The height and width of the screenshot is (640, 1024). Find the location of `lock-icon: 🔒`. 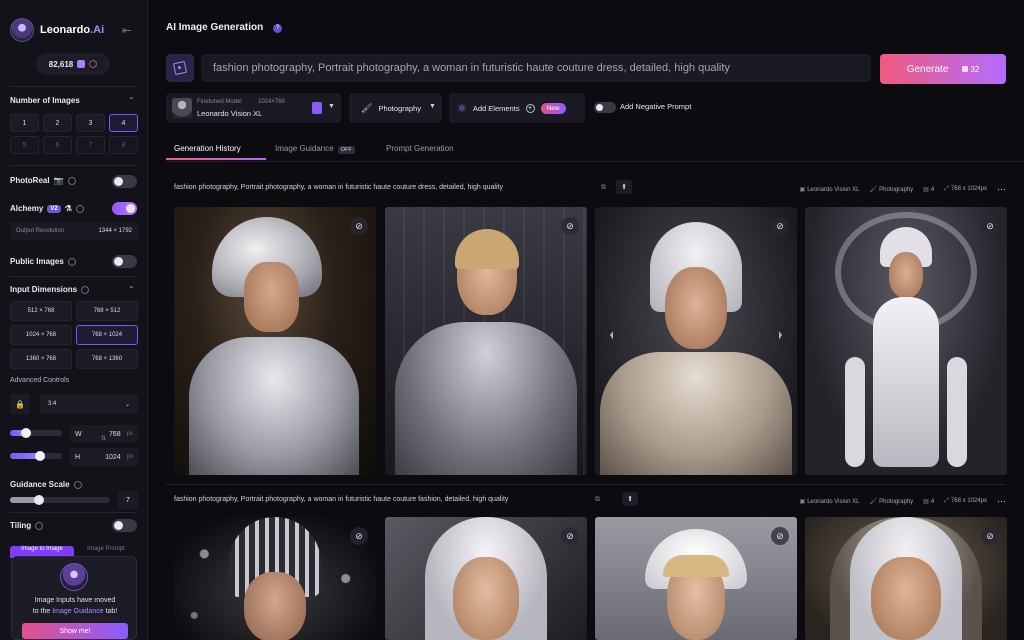

lock-icon: 🔒 is located at coordinates (20, 404).